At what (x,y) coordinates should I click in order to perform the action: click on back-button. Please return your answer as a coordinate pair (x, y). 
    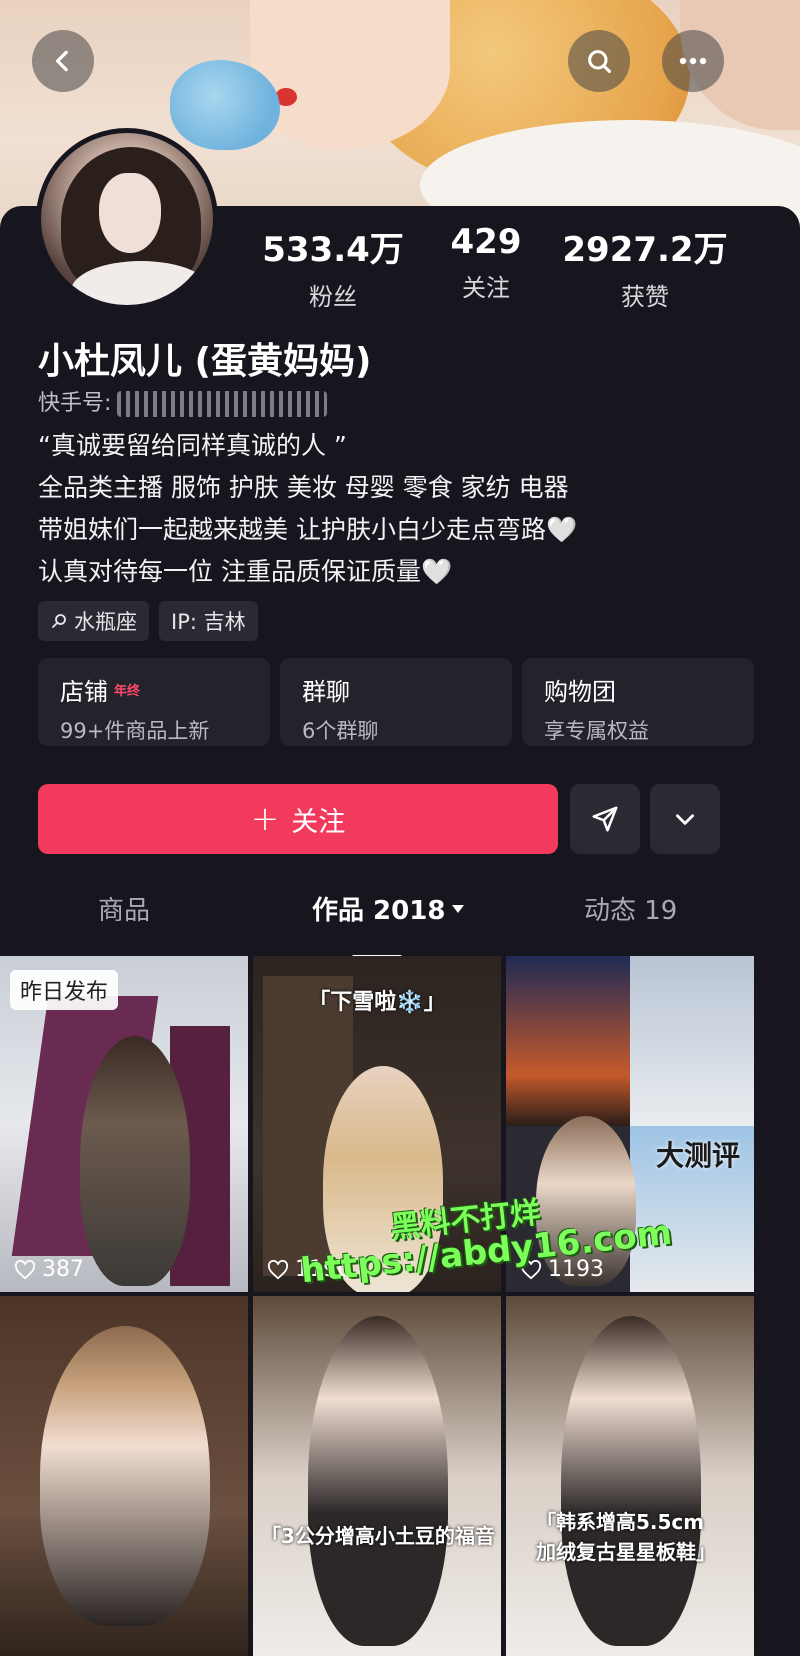
    Looking at the image, I should click on (63, 61).